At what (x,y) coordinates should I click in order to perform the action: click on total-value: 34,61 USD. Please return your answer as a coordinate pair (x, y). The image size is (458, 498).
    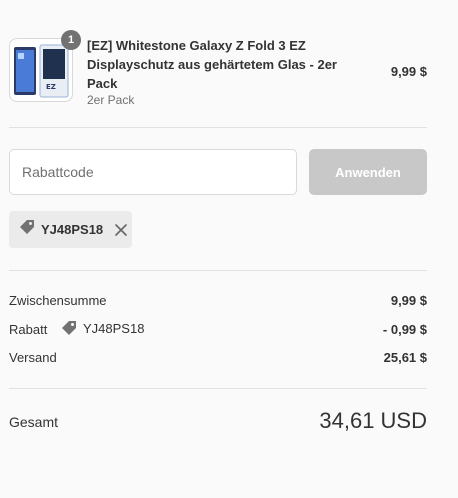
    Looking at the image, I should click on (373, 420).